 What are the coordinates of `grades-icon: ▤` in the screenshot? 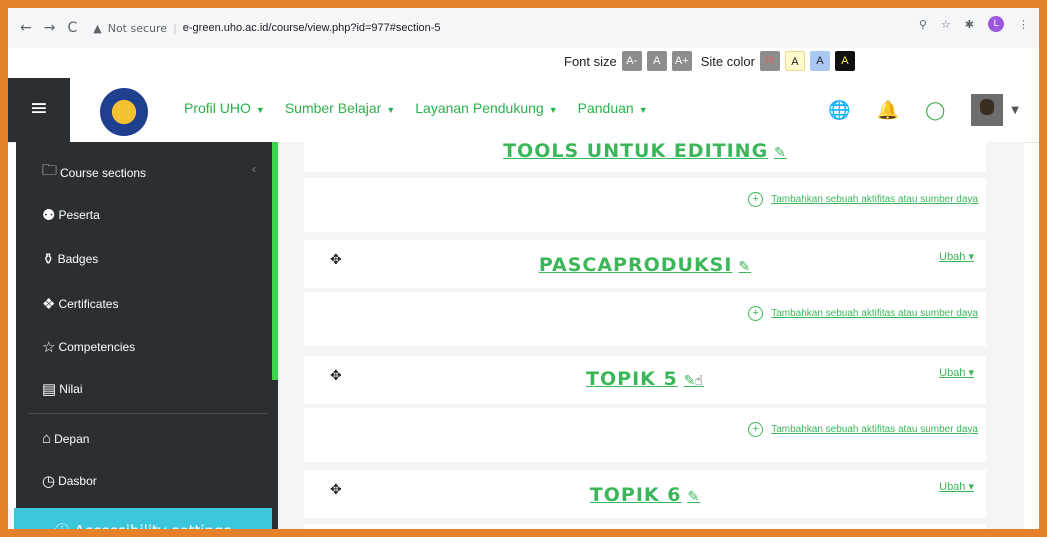 It's located at (49, 389).